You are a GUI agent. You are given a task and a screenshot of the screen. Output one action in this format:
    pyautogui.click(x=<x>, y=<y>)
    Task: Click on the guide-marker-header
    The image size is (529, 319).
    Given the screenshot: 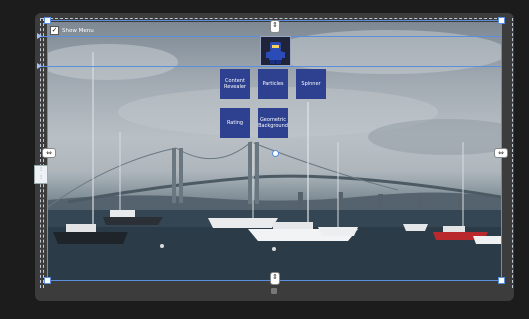 What is the action you would take?
    pyautogui.click(x=39, y=66)
    